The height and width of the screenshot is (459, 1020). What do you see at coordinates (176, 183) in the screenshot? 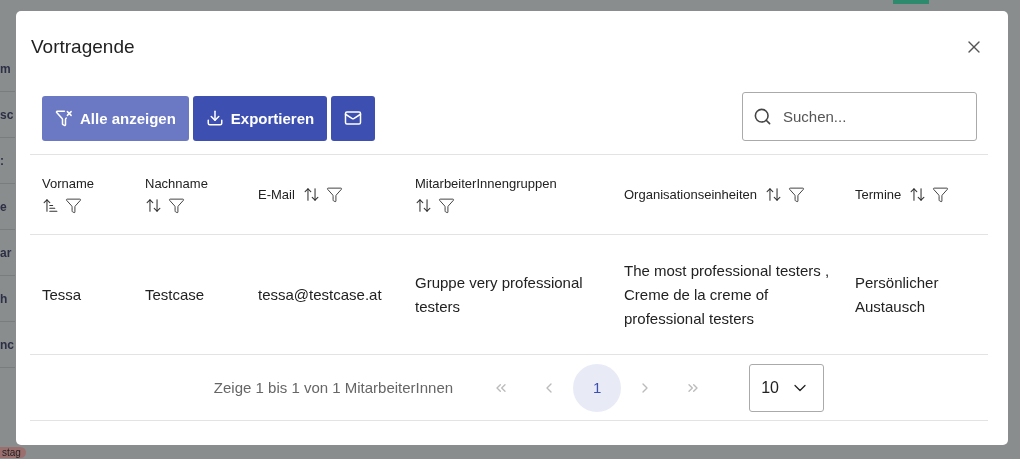
I see `column-label: Nachname` at bounding box center [176, 183].